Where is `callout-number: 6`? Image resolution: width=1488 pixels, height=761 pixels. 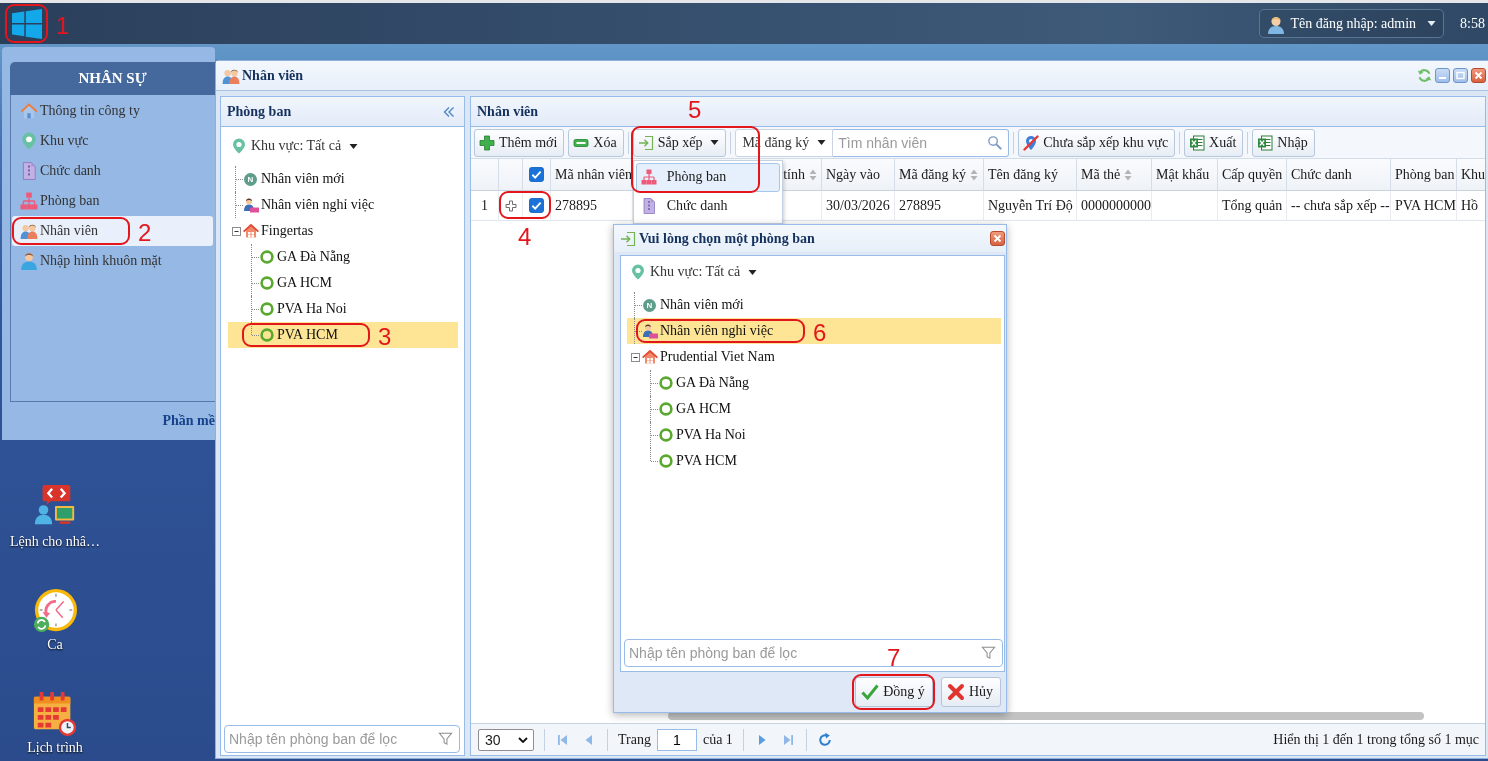
callout-number: 6 is located at coordinates (820, 333).